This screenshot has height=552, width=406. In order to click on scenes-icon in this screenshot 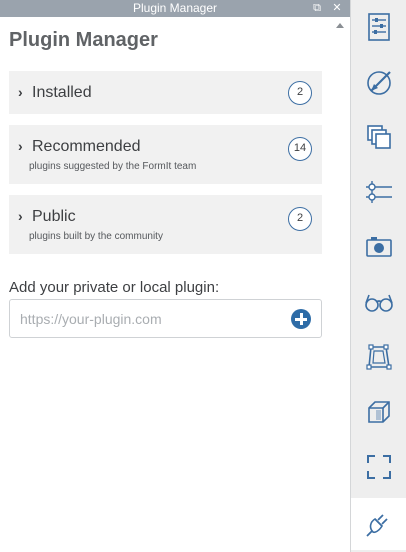, I will do `click(379, 247)`.